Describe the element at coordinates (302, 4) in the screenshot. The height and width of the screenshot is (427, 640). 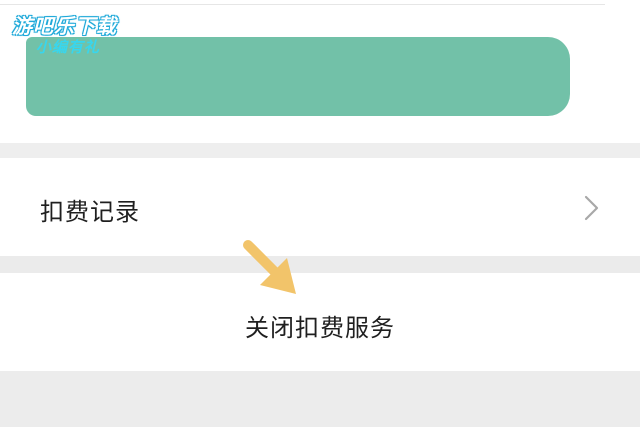
I see `top-divider` at that location.